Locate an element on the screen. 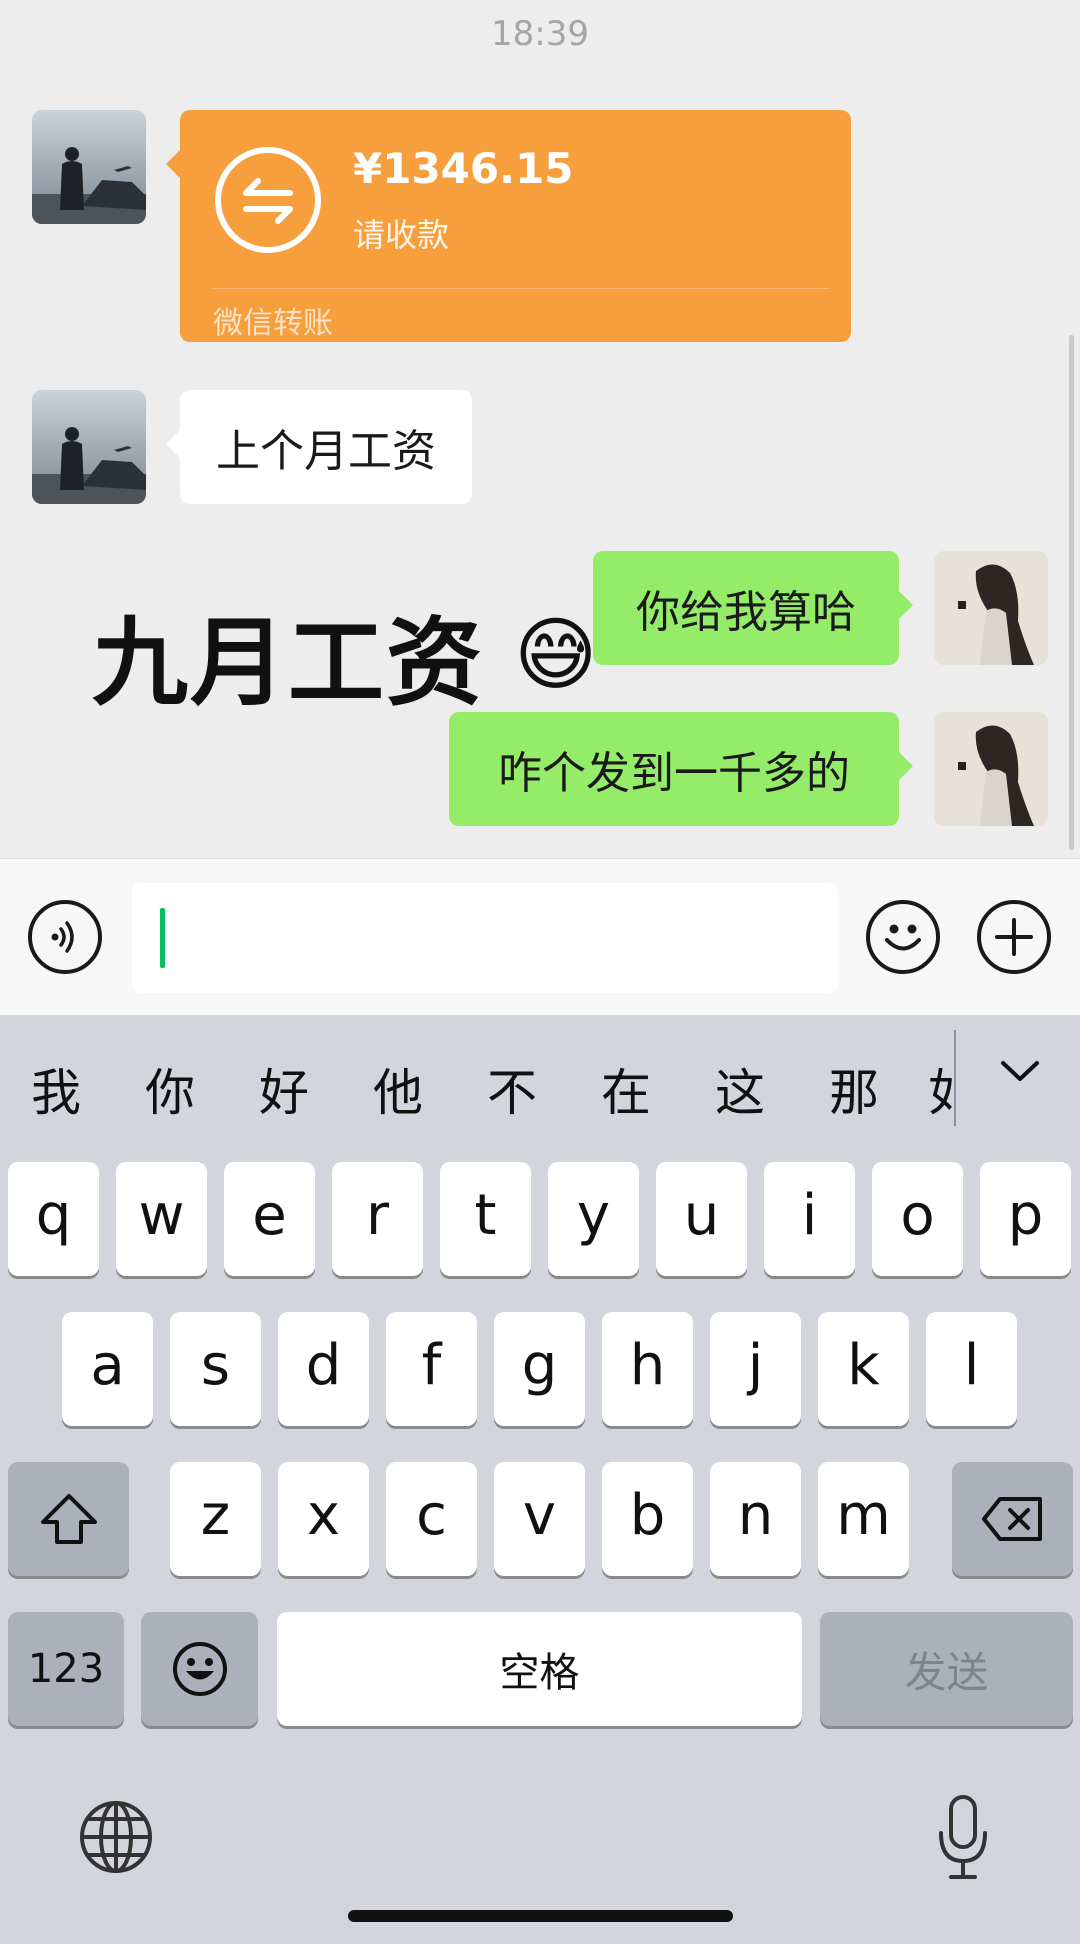 The image size is (1080, 1944). key-t: t is located at coordinates (485, 1219).